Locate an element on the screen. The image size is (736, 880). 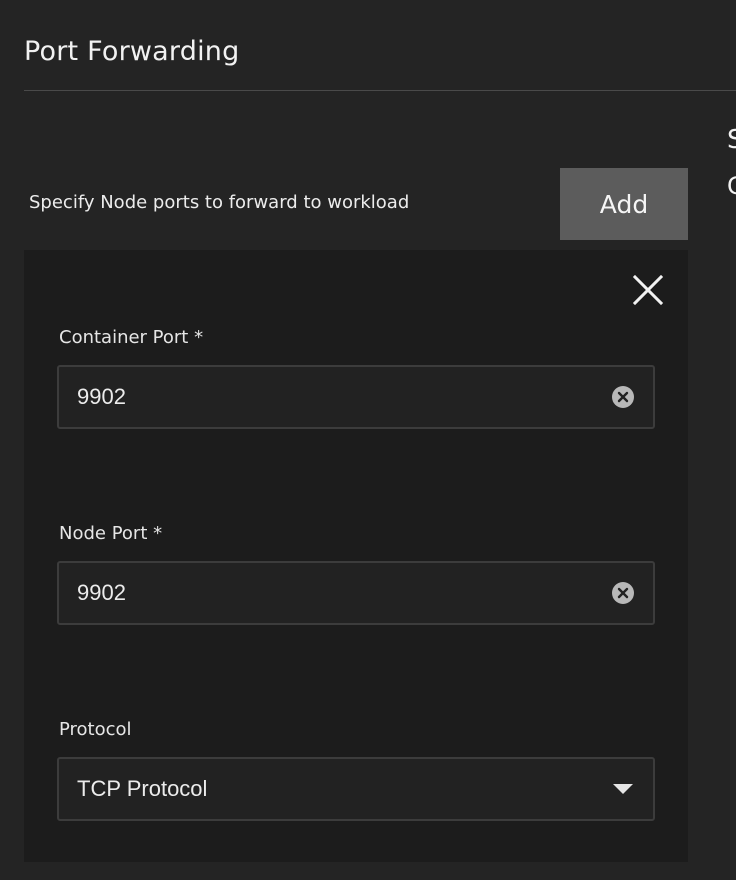
close-icon is located at coordinates (648, 290).